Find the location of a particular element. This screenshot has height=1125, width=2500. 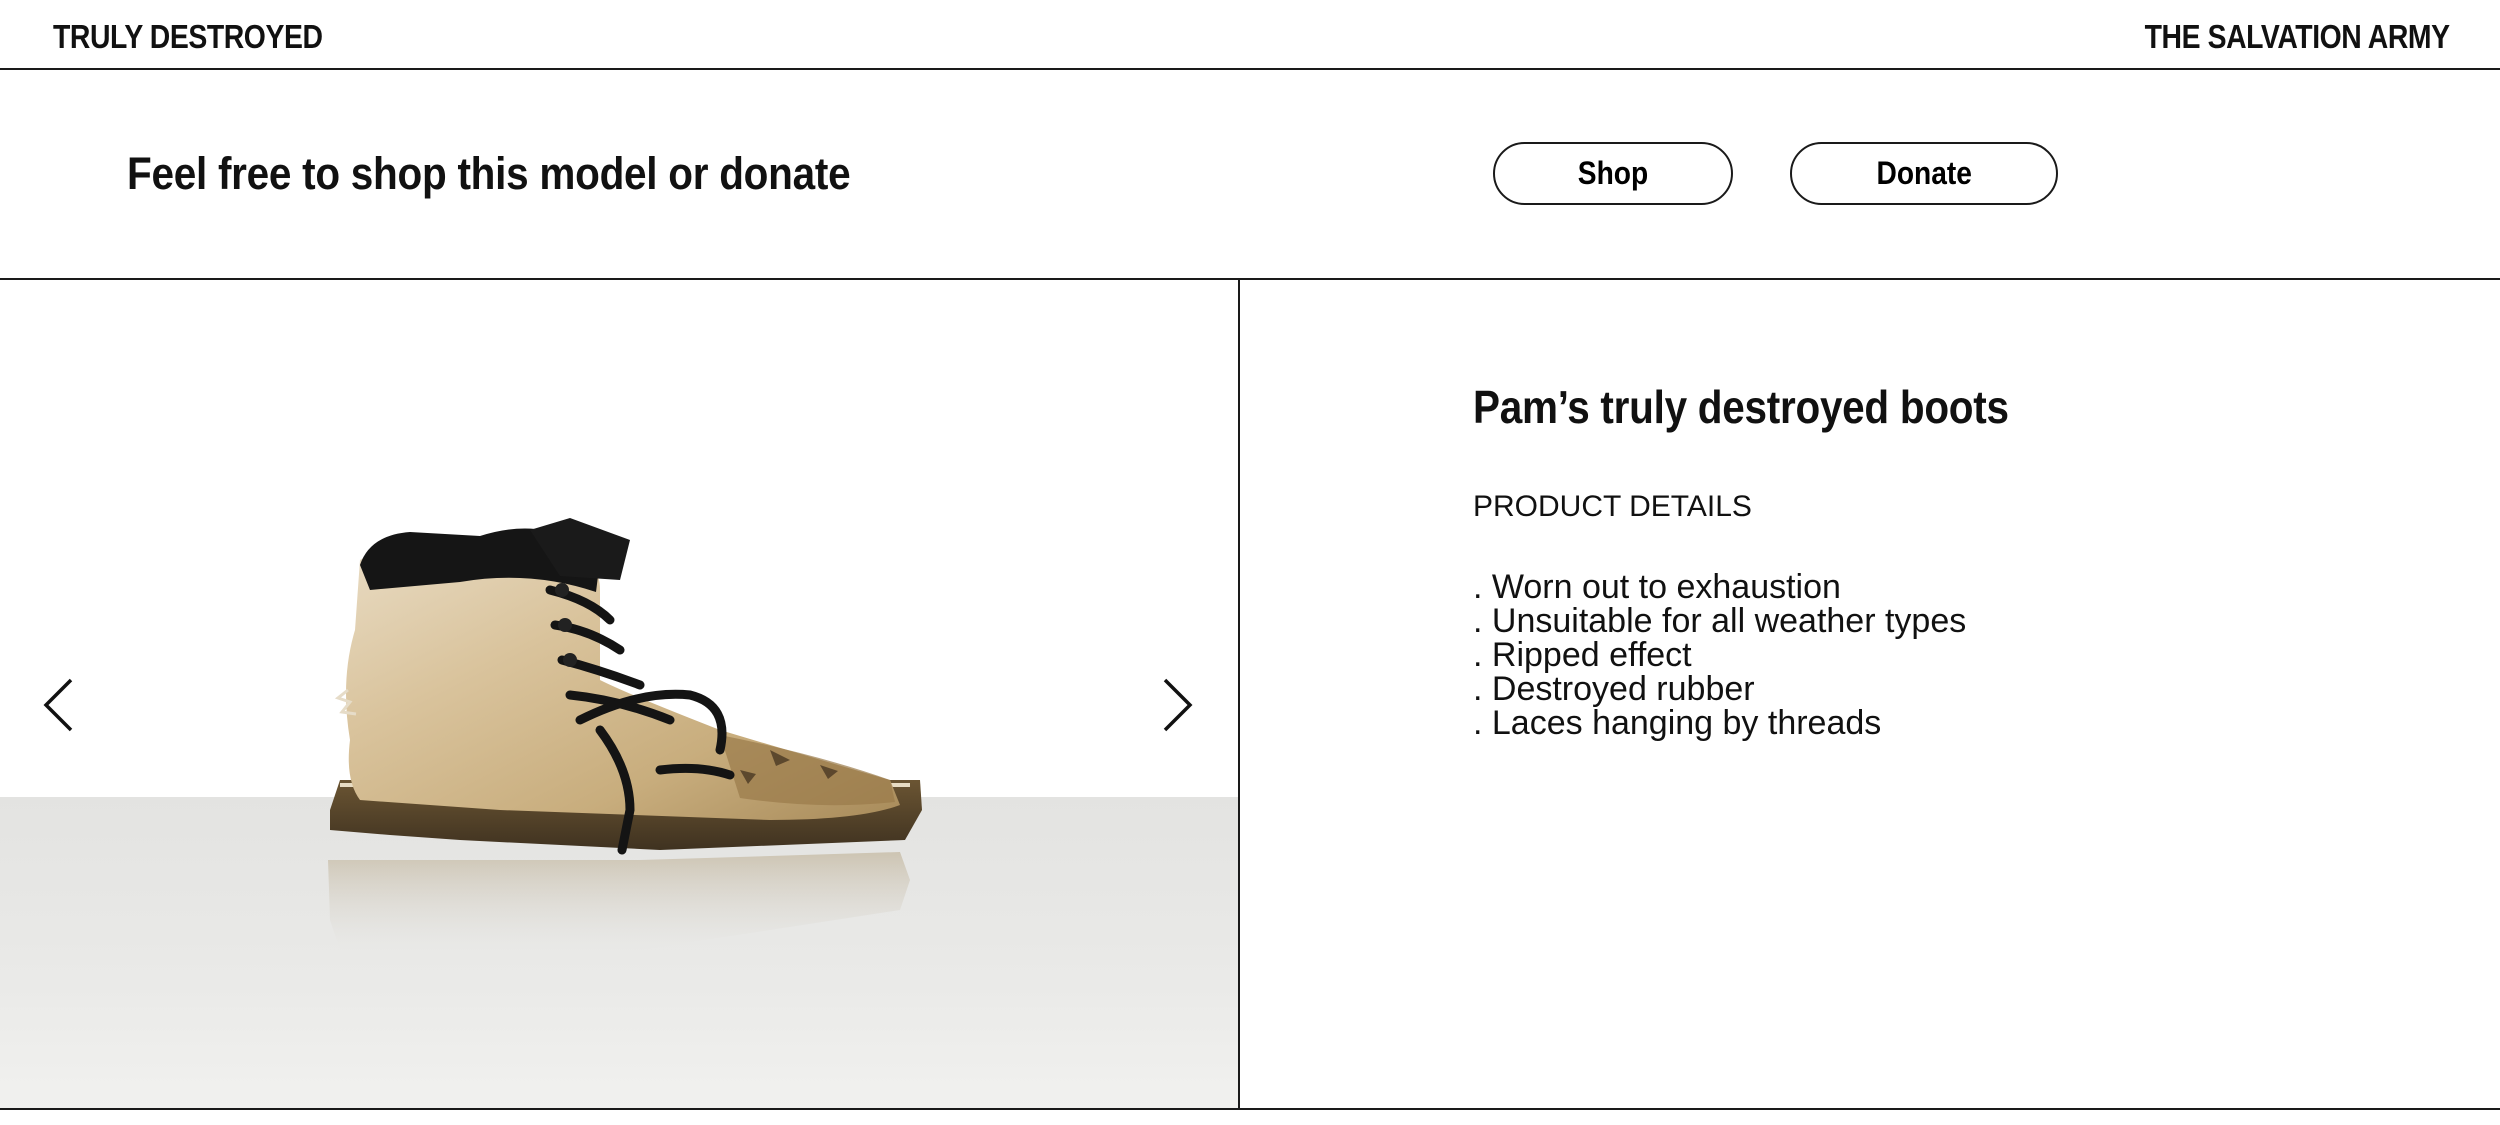

brand-logo: TRULY DESTROYED is located at coordinates (188, 37).